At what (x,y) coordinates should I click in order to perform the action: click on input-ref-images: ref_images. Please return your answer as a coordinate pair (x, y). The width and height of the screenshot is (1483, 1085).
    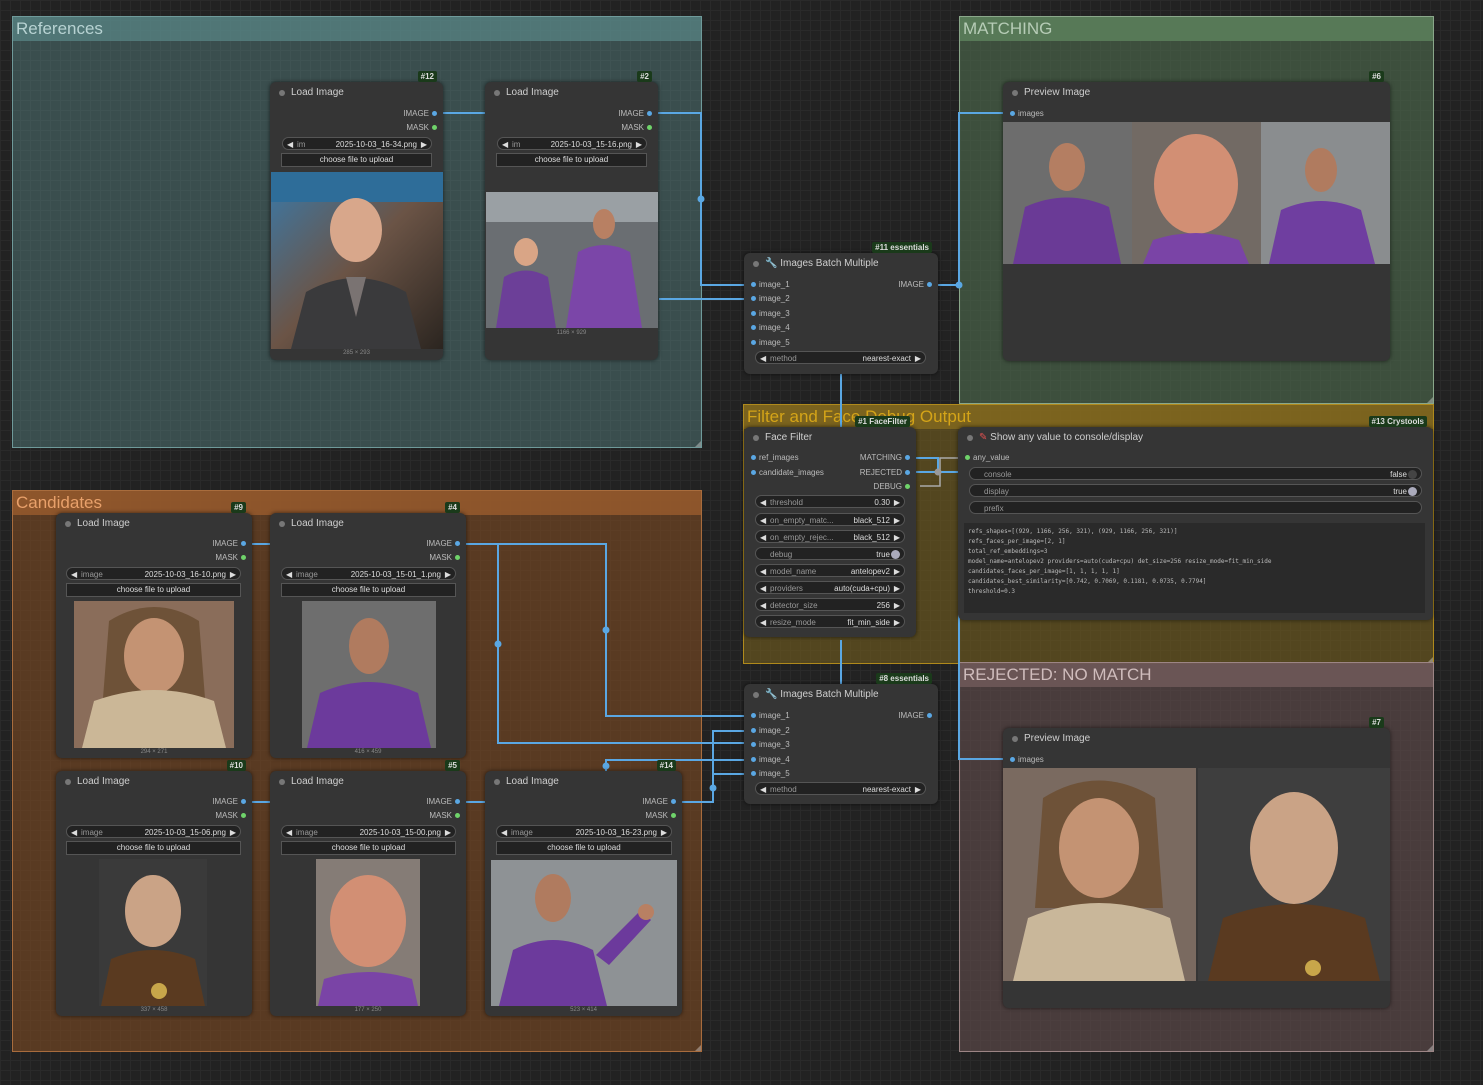
    Looking at the image, I should click on (775, 458).